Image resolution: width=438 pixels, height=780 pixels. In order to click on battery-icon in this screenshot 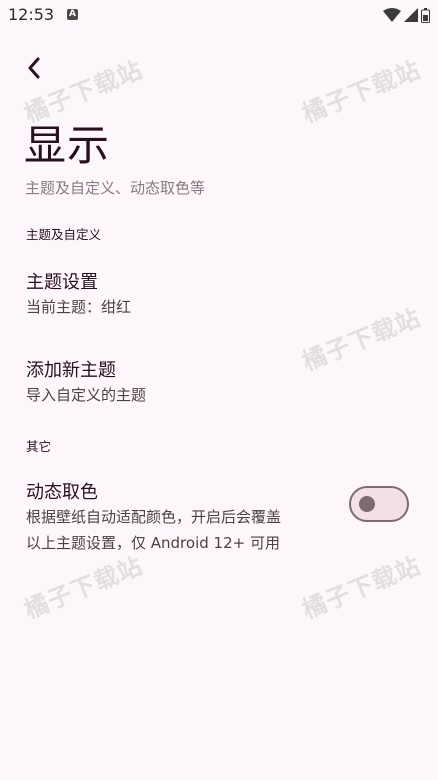, I will do `click(425, 15)`.